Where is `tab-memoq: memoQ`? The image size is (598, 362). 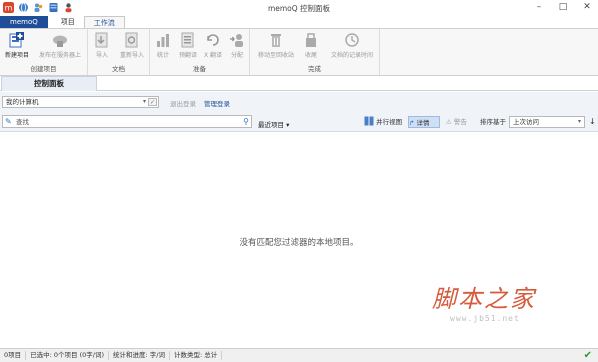 tab-memoq: memoQ is located at coordinates (24, 22).